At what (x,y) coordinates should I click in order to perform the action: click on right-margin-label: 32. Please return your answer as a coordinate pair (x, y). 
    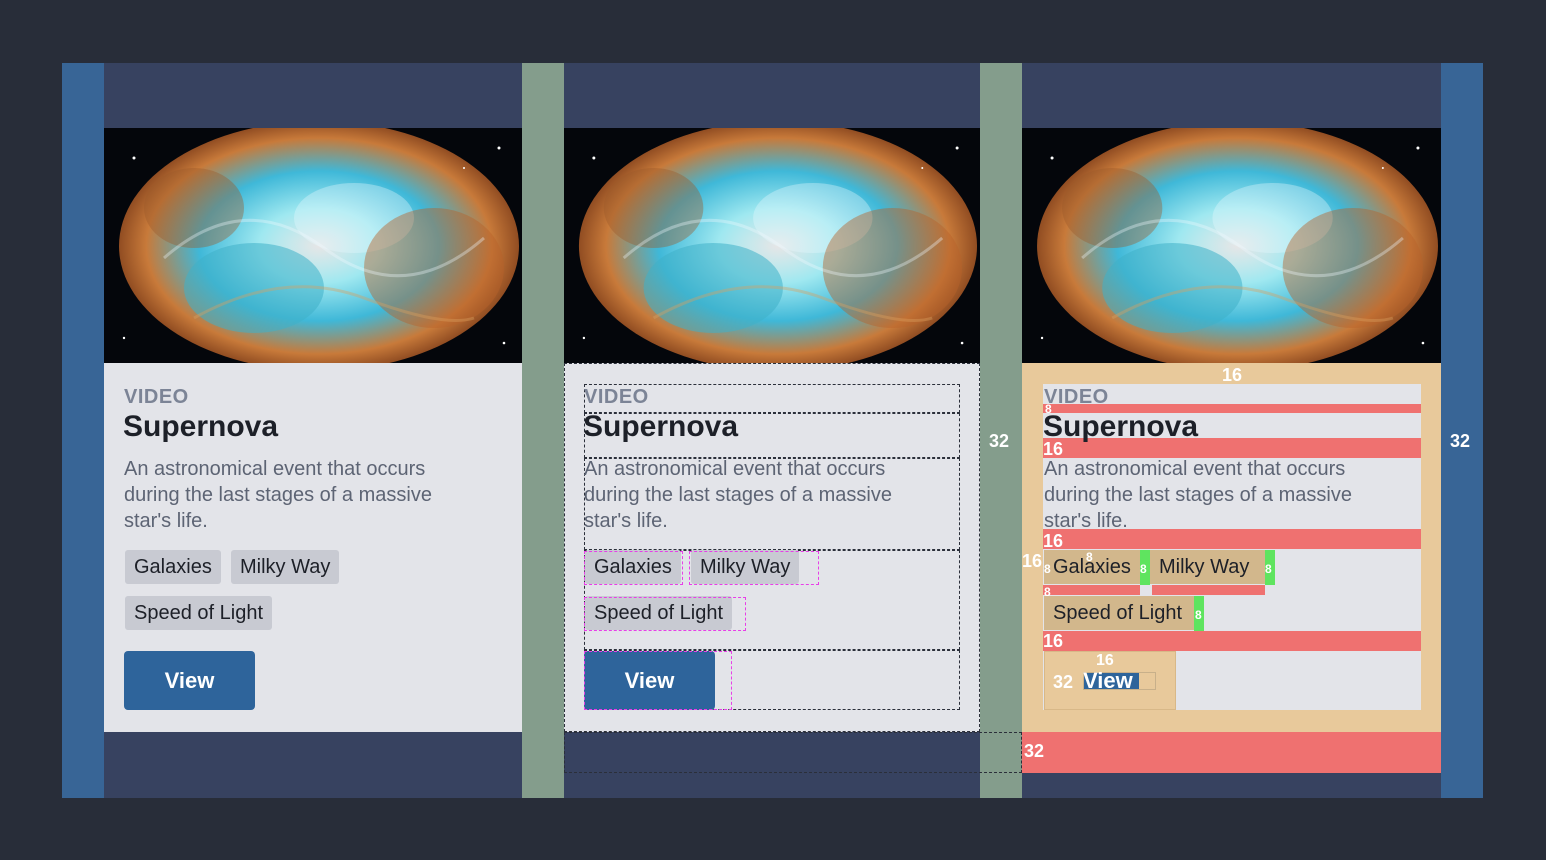
    Looking at the image, I should click on (1460, 441).